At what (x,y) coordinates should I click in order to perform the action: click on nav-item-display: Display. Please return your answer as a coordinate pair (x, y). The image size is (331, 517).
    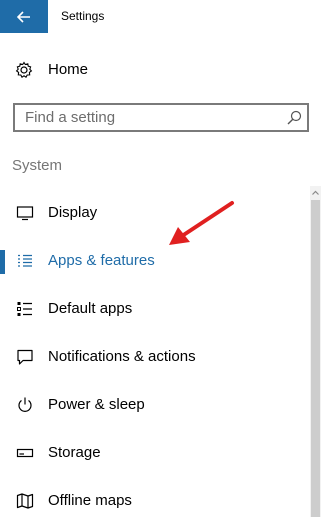
    Looking at the image, I should click on (150, 214).